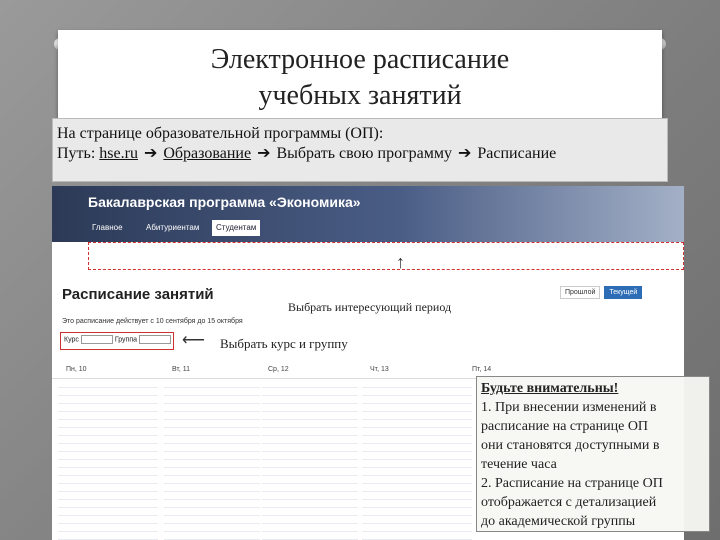  What do you see at coordinates (517, 153) in the screenshot?
I see `path-step-schedule: Расписание` at bounding box center [517, 153].